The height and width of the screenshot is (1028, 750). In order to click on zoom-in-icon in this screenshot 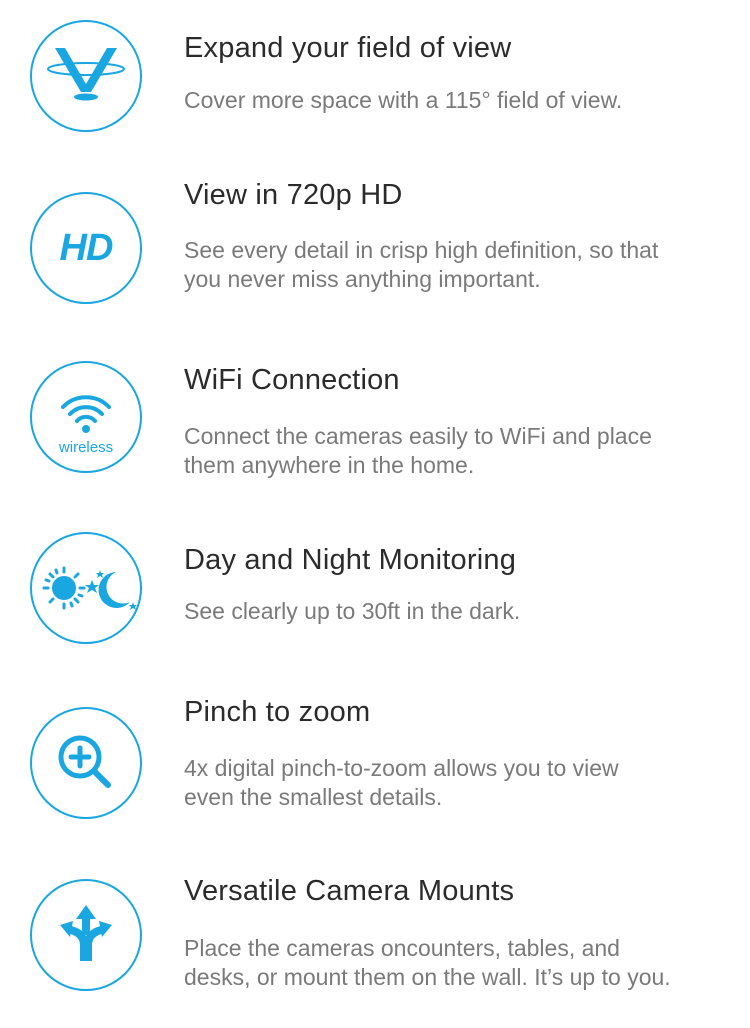, I will do `click(86, 763)`.